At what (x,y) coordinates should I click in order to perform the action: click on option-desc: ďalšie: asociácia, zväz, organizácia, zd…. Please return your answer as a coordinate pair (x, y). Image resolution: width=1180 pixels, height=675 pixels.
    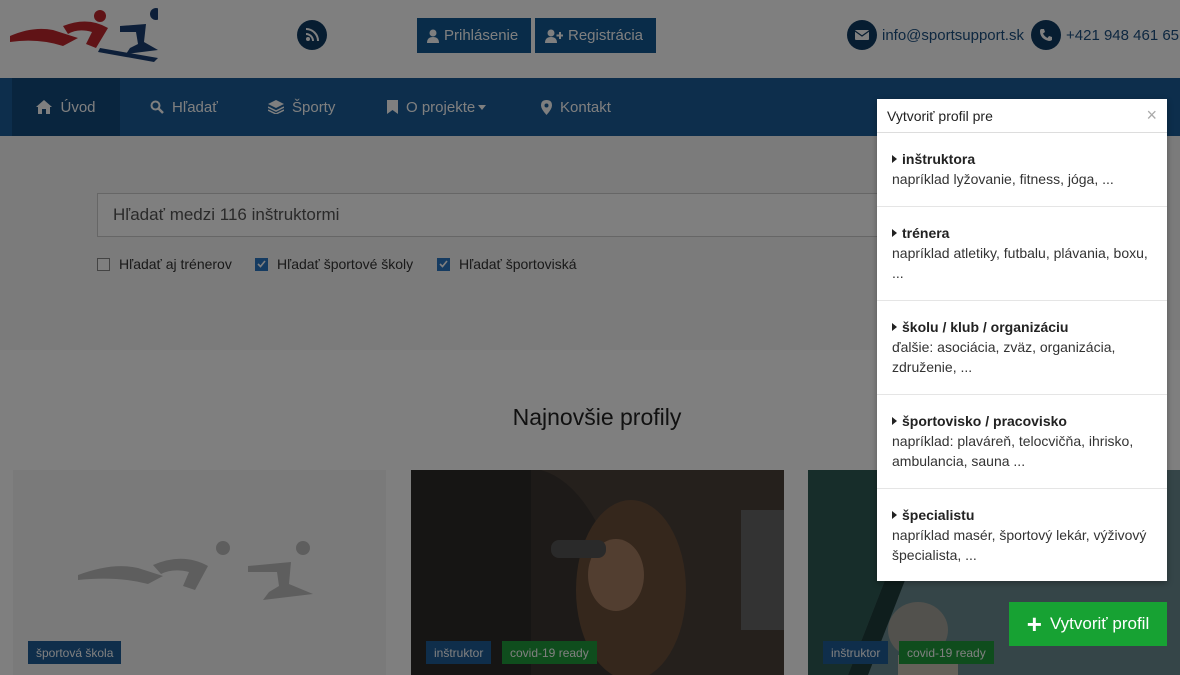
    Looking at the image, I should click on (1004, 357).